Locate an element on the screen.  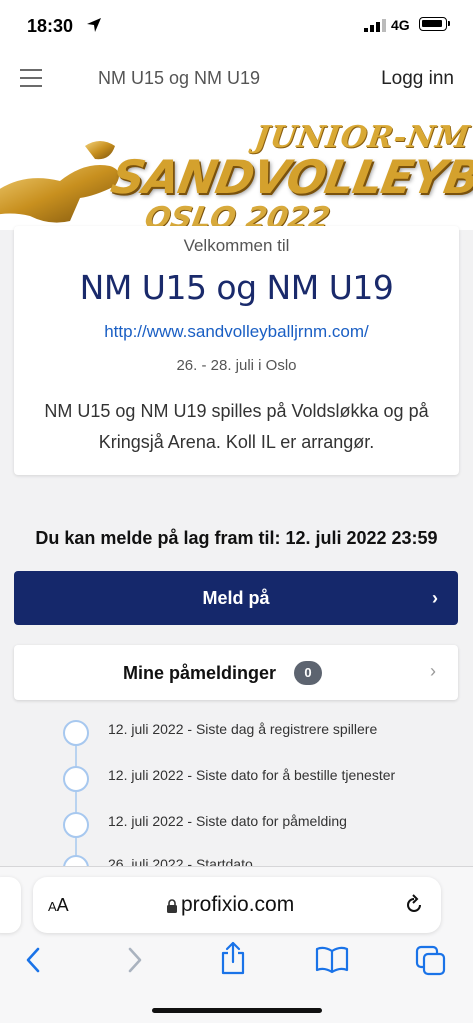
register-button-label: Meld på is located at coordinates (236, 598).